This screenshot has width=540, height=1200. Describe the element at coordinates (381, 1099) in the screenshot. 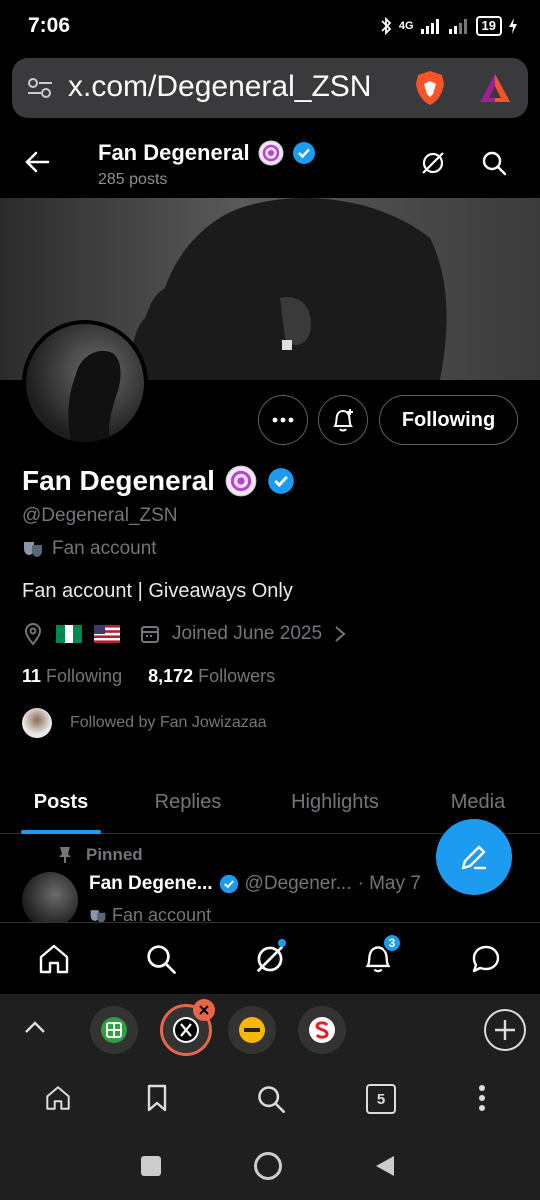

I see `tab-count-button: 5` at that location.